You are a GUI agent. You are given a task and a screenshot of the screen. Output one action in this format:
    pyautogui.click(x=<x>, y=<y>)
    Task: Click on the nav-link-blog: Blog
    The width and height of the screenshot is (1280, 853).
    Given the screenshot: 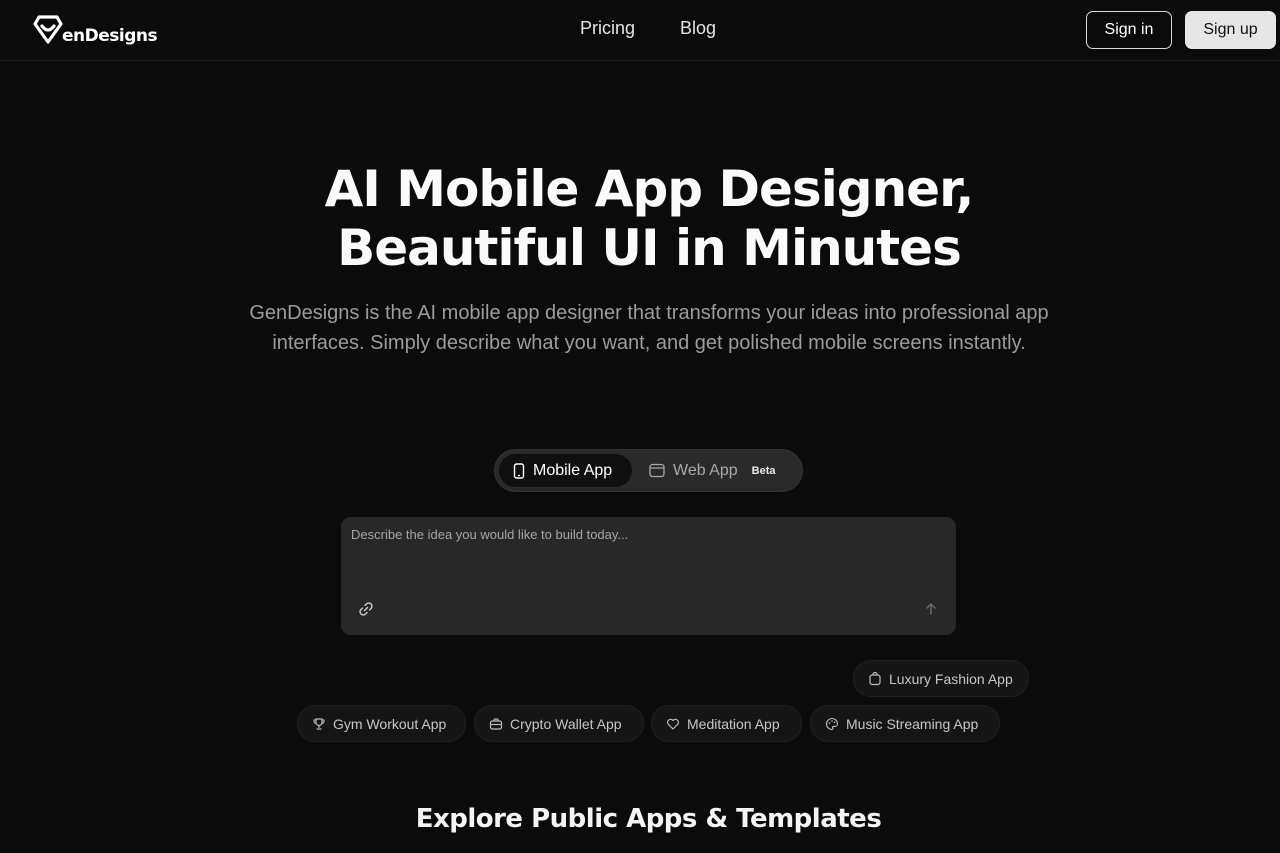 What is the action you would take?
    pyautogui.click(x=698, y=28)
    